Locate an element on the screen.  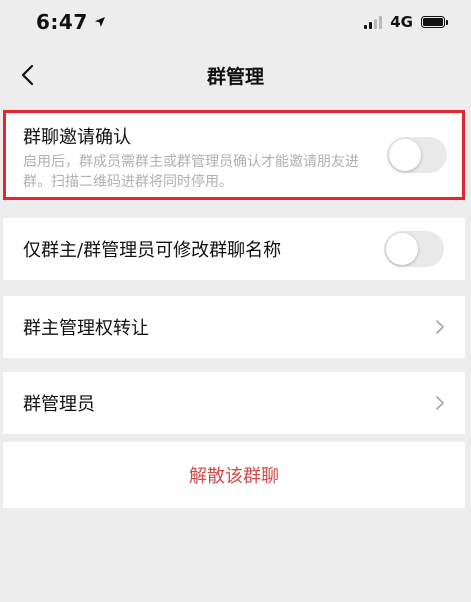
rename-restrict-toggle is located at coordinates (414, 249).